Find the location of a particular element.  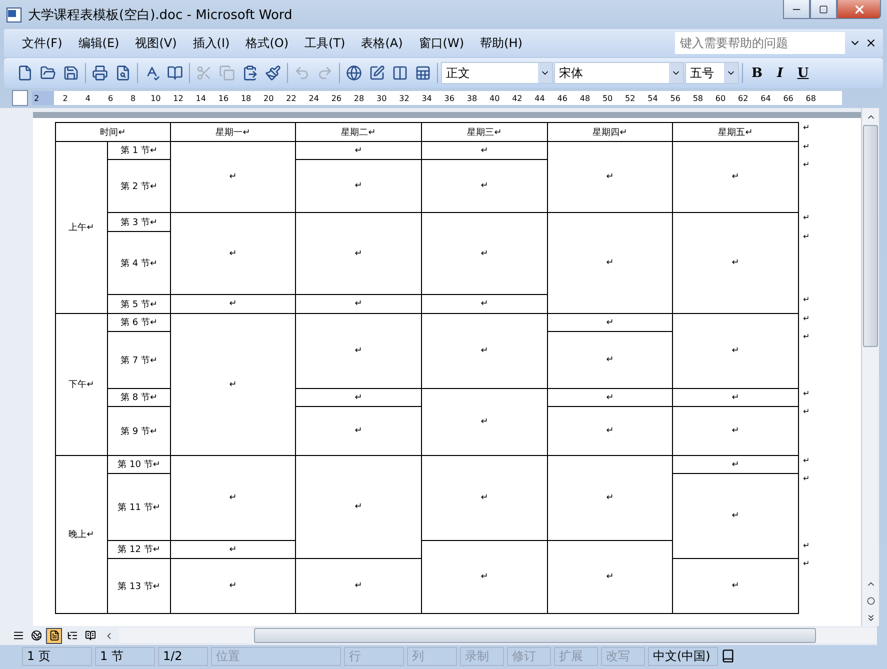

table-cell: 第 8 节↵ is located at coordinates (139, 397).